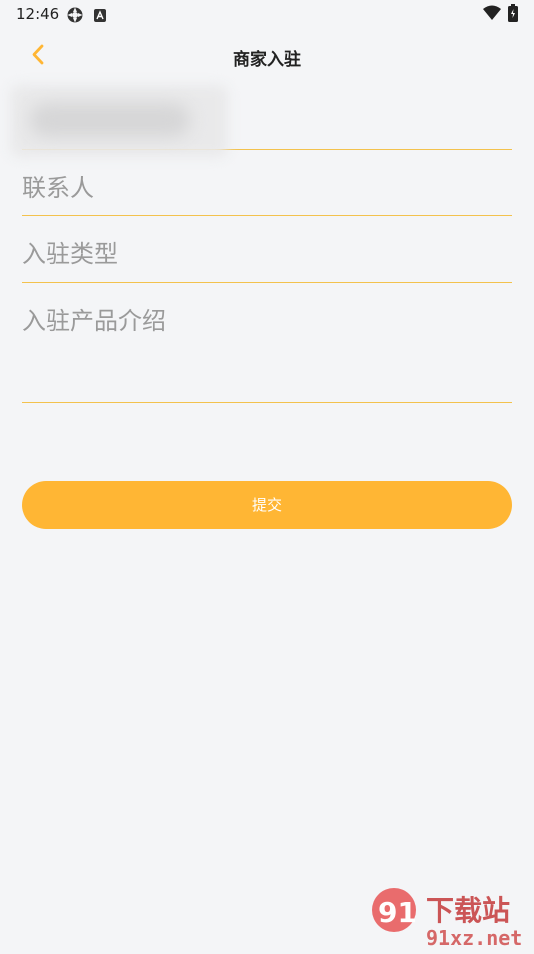 The height and width of the screenshot is (954, 534). What do you see at coordinates (267, 60) in the screenshot?
I see `page-title: 商家入驻` at bounding box center [267, 60].